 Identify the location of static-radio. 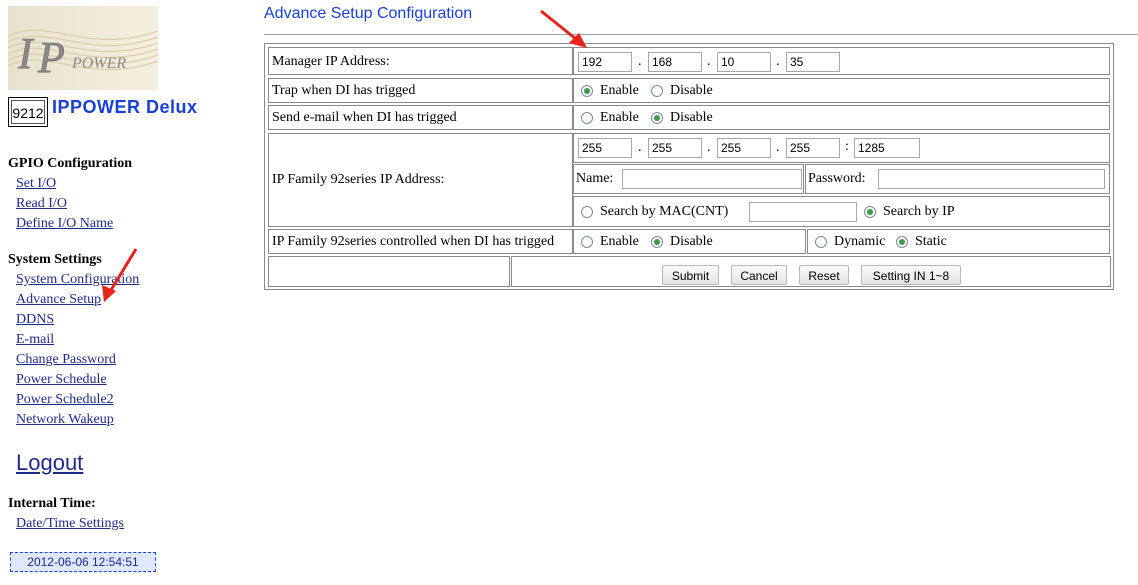
(902, 242).